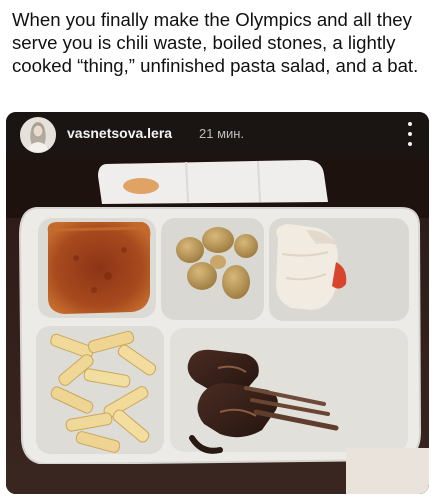 The image size is (435, 500). Describe the element at coordinates (222, 133) in the screenshot. I see `post-timestamp: 21 мин.` at that location.